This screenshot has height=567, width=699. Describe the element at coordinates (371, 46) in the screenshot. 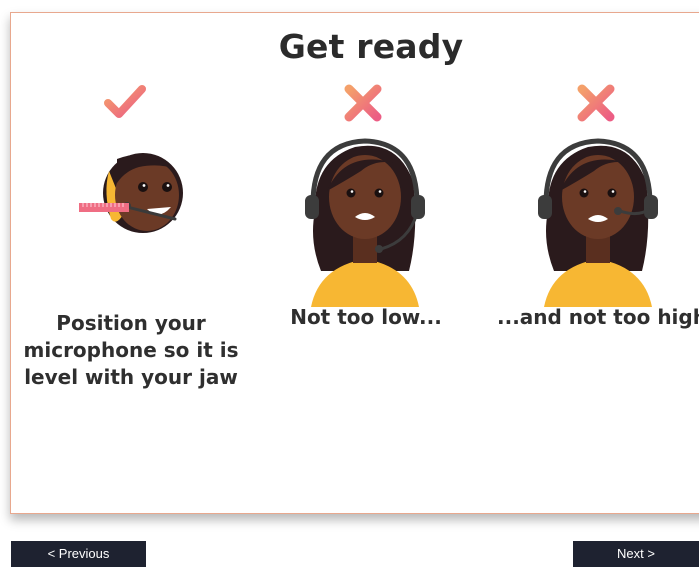

I see `page-title: Get ready` at that location.